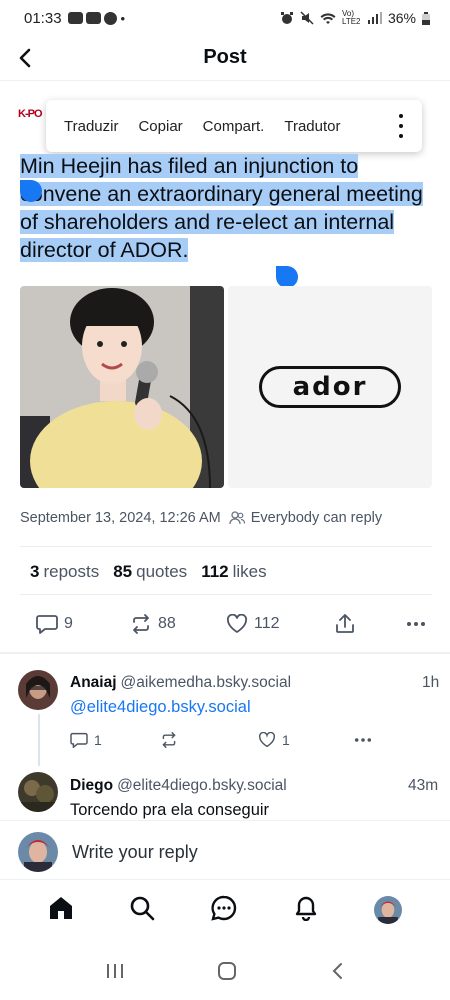  I want to click on status-time: 01:33, so click(43, 18).